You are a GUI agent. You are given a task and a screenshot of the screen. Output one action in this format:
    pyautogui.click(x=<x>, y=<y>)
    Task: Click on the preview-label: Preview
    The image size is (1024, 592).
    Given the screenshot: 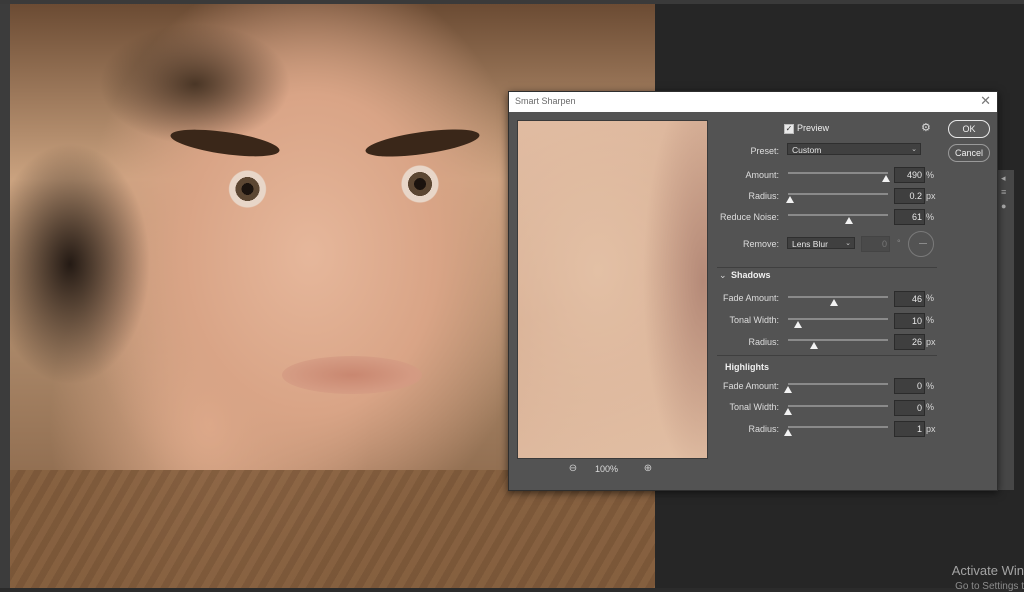 What is the action you would take?
    pyautogui.click(x=813, y=128)
    